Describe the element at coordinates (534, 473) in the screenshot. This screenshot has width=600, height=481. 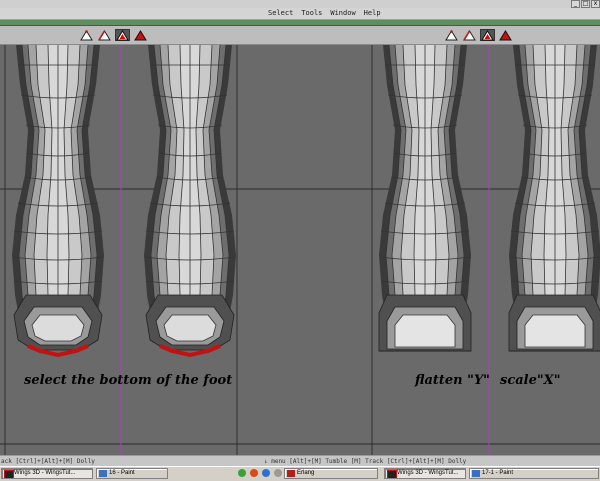
I see `task-paint-17: 17-1 - Paint` at that location.